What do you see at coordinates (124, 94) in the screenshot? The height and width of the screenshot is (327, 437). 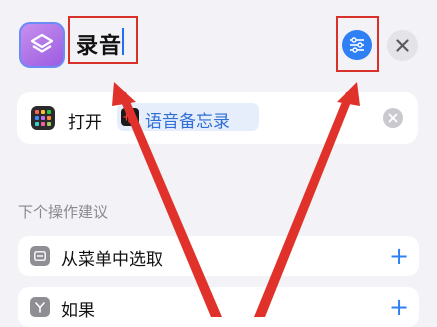 I see `arrowhead-name` at bounding box center [124, 94].